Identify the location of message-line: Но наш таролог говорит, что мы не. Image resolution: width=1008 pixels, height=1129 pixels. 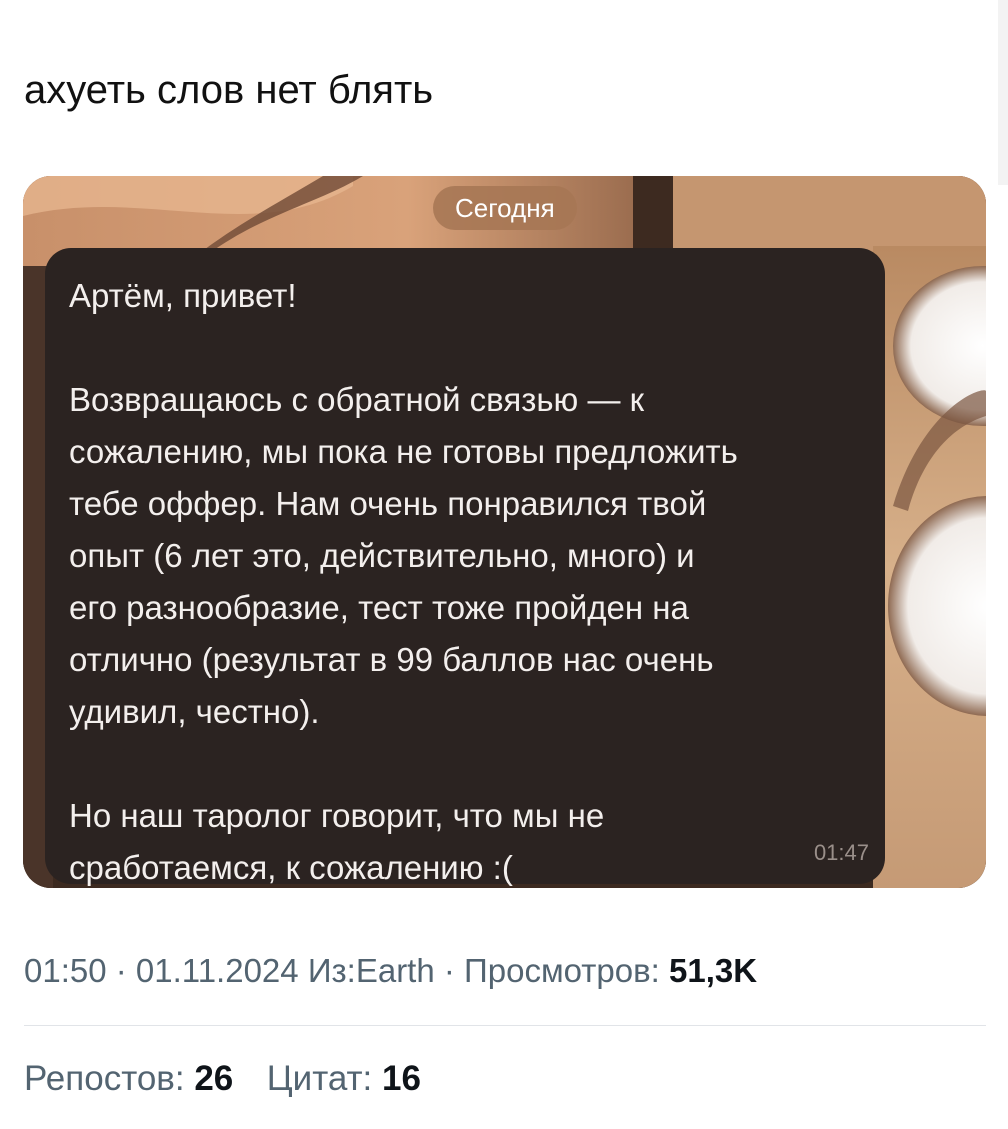
(337, 815).